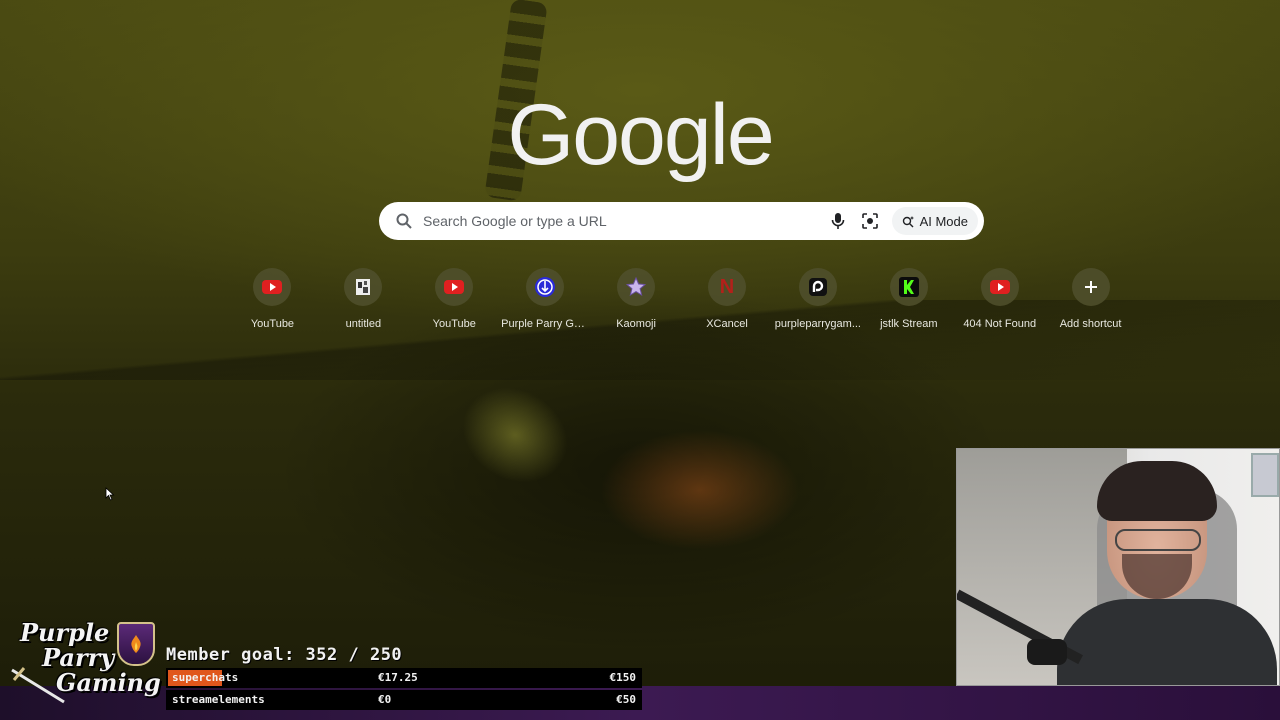 The height and width of the screenshot is (720, 1280). What do you see at coordinates (363, 287) in the screenshot?
I see `document-icon` at bounding box center [363, 287].